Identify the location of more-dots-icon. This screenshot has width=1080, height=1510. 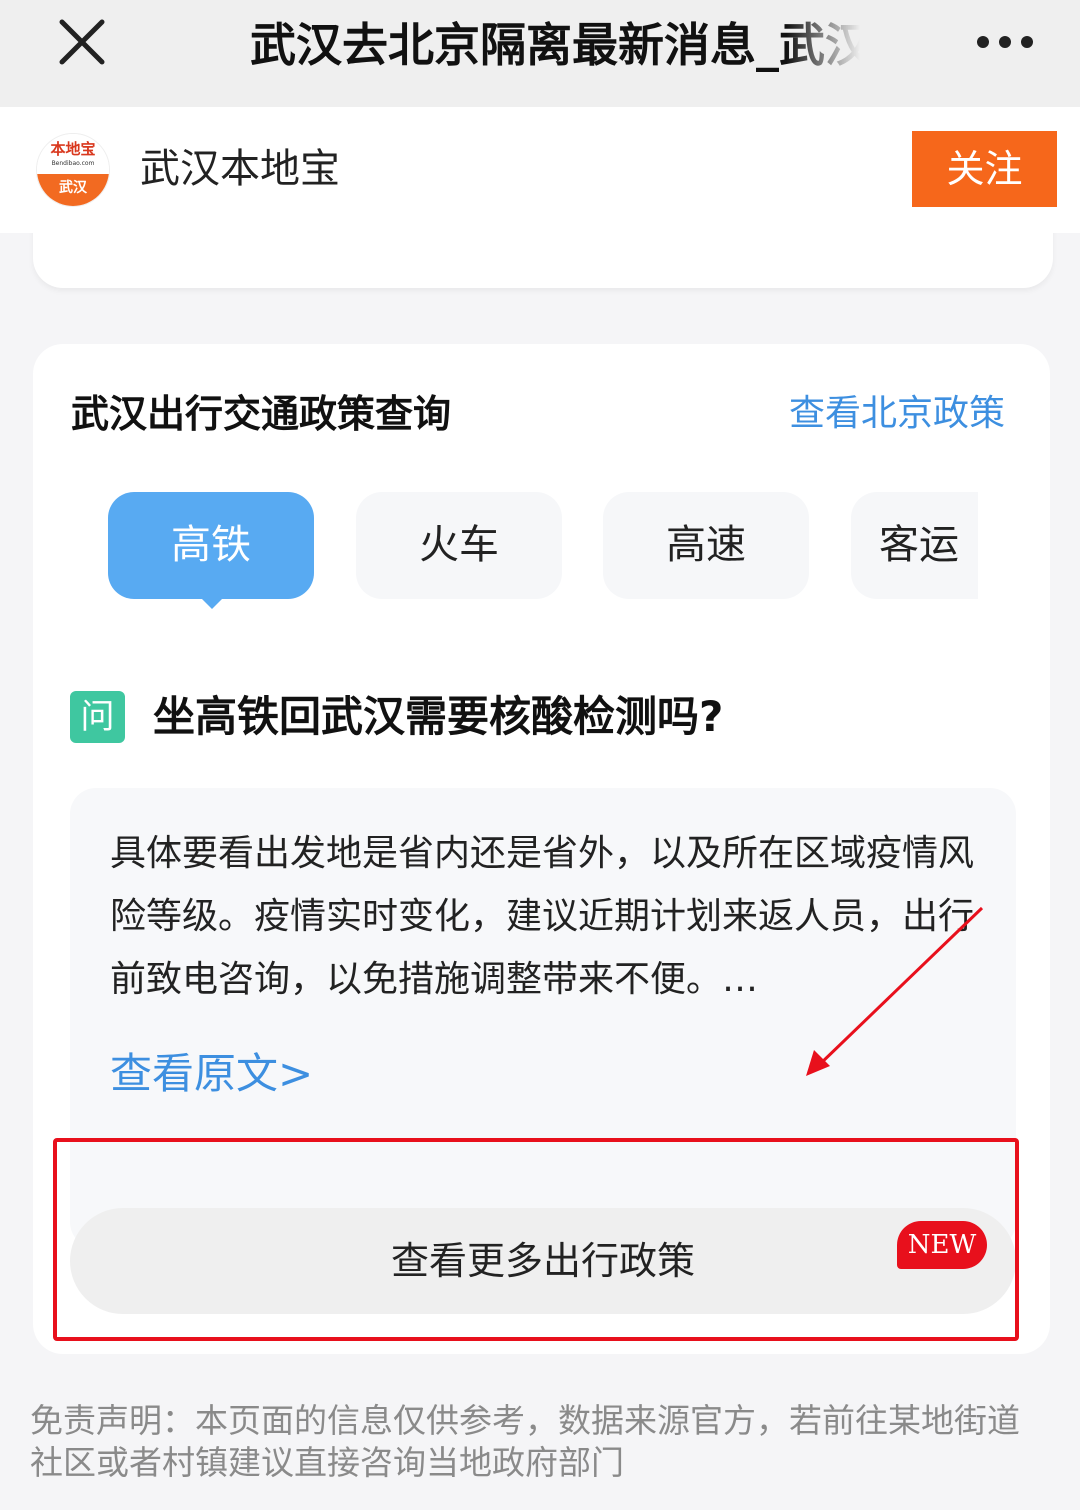
(1005, 42).